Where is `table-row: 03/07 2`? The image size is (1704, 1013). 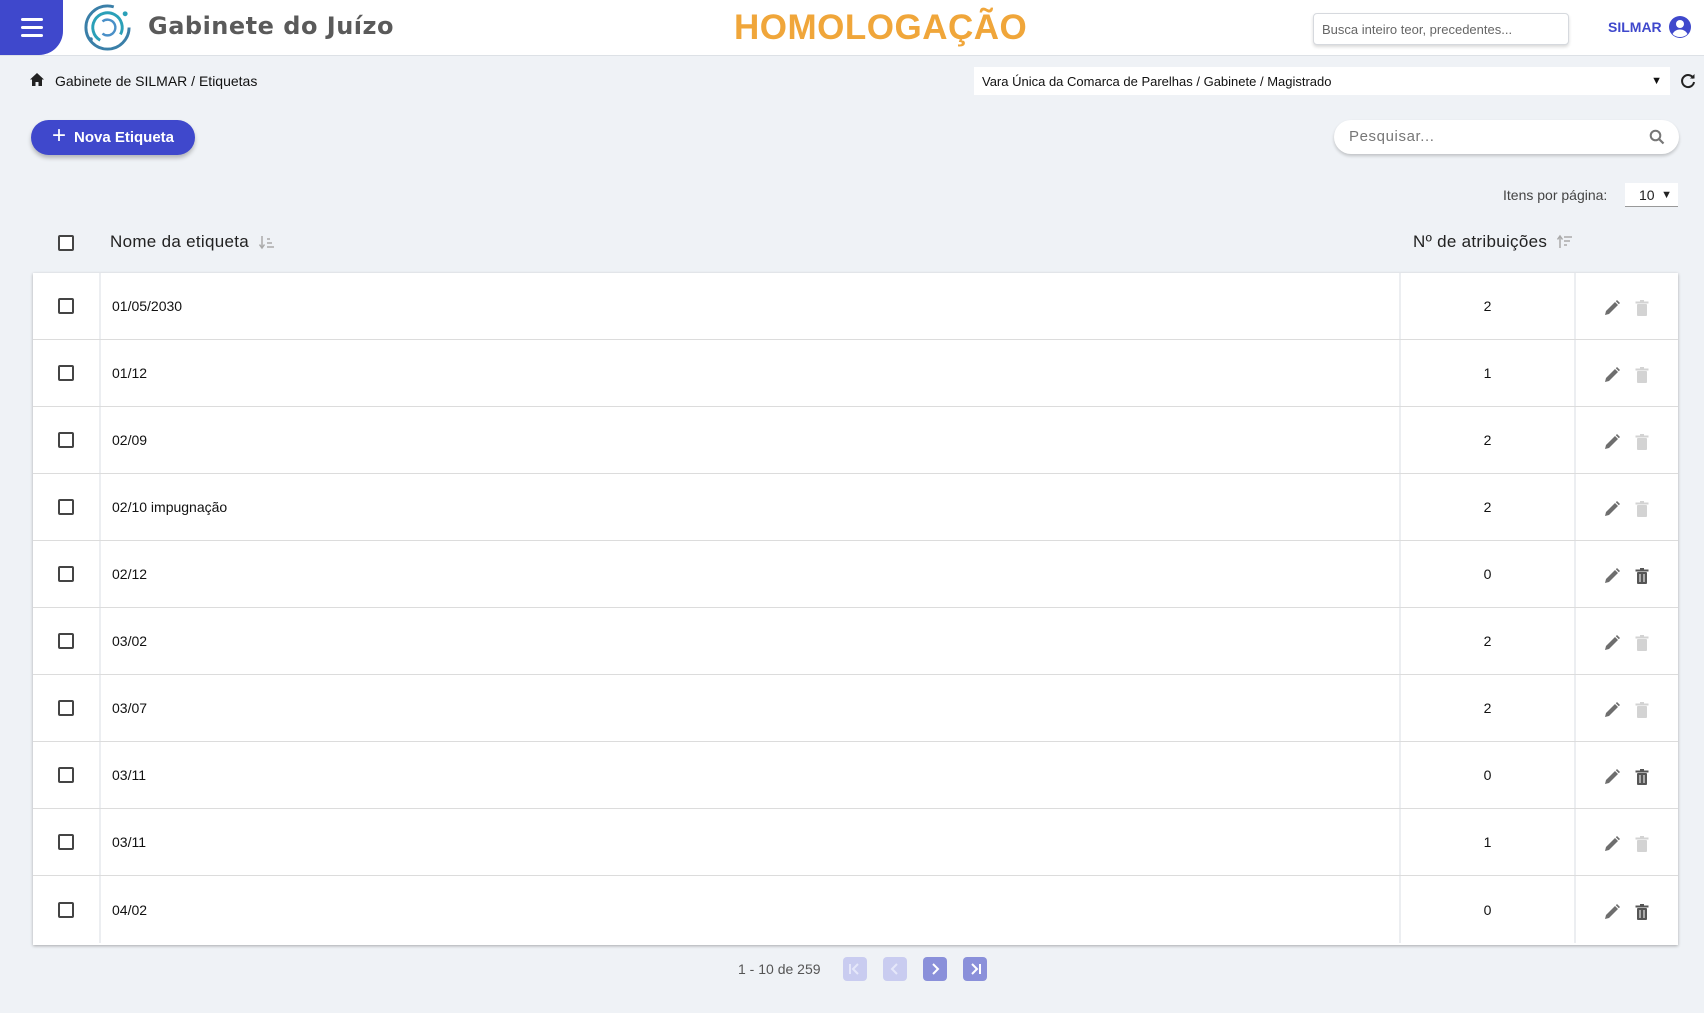
table-row: 03/07 2 is located at coordinates (855, 708).